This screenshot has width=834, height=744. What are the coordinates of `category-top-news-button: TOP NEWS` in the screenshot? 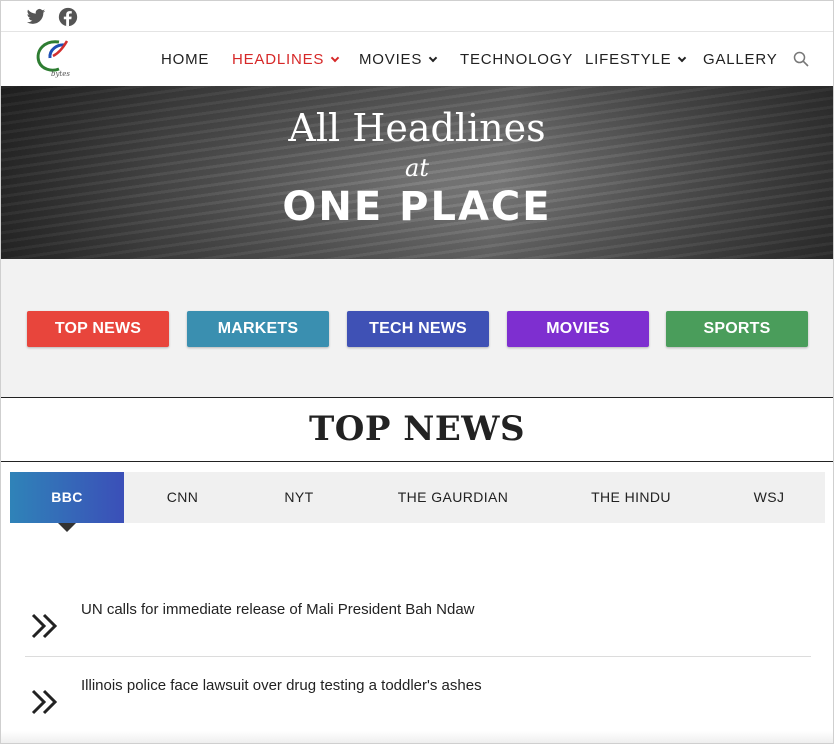 It's located at (98, 329).